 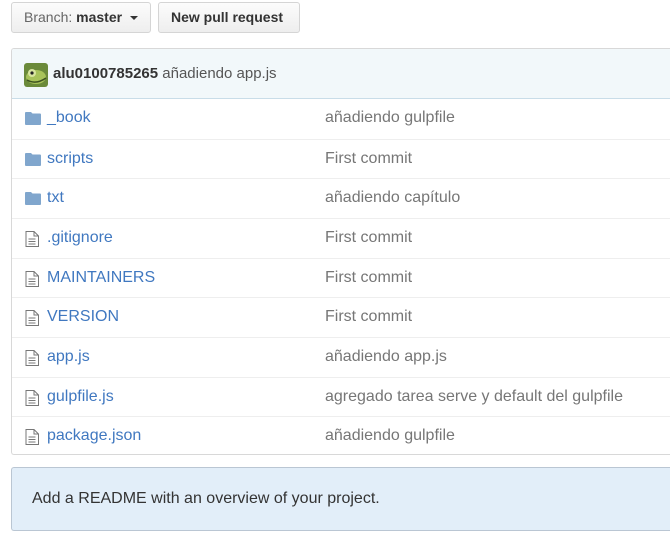 I want to click on latest-commit-bar: alu0100785265 añadiendo app.js, so click(x=341, y=74).